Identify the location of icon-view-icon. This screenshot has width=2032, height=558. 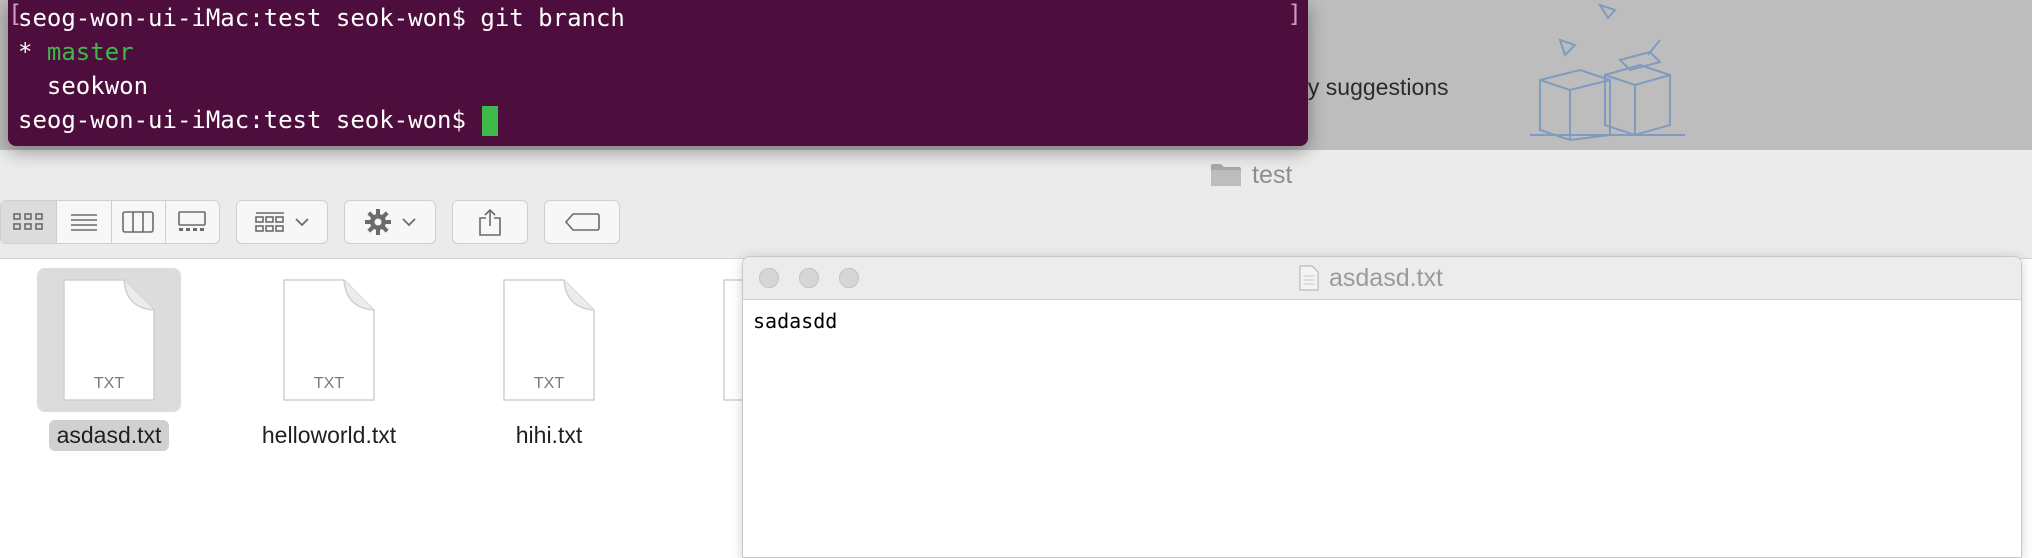
(28, 221).